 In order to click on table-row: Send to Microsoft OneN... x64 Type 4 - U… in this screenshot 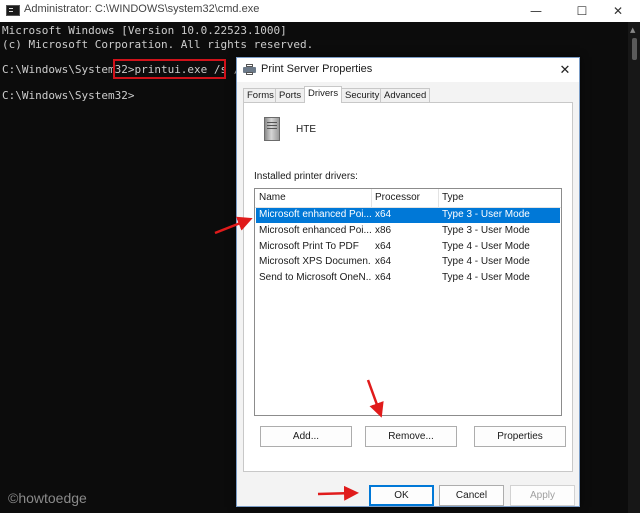, I will do `click(408, 278)`.